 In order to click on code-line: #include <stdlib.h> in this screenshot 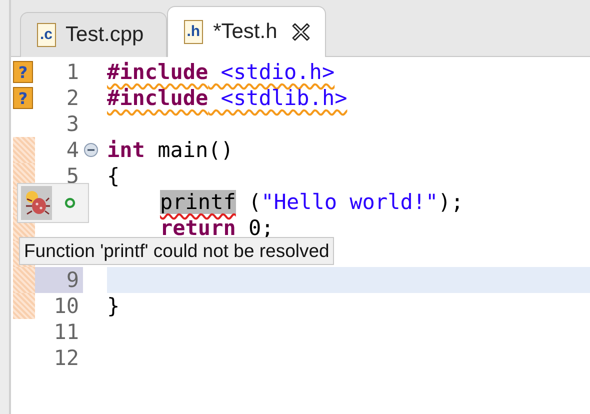, I will do `click(227, 98)`.